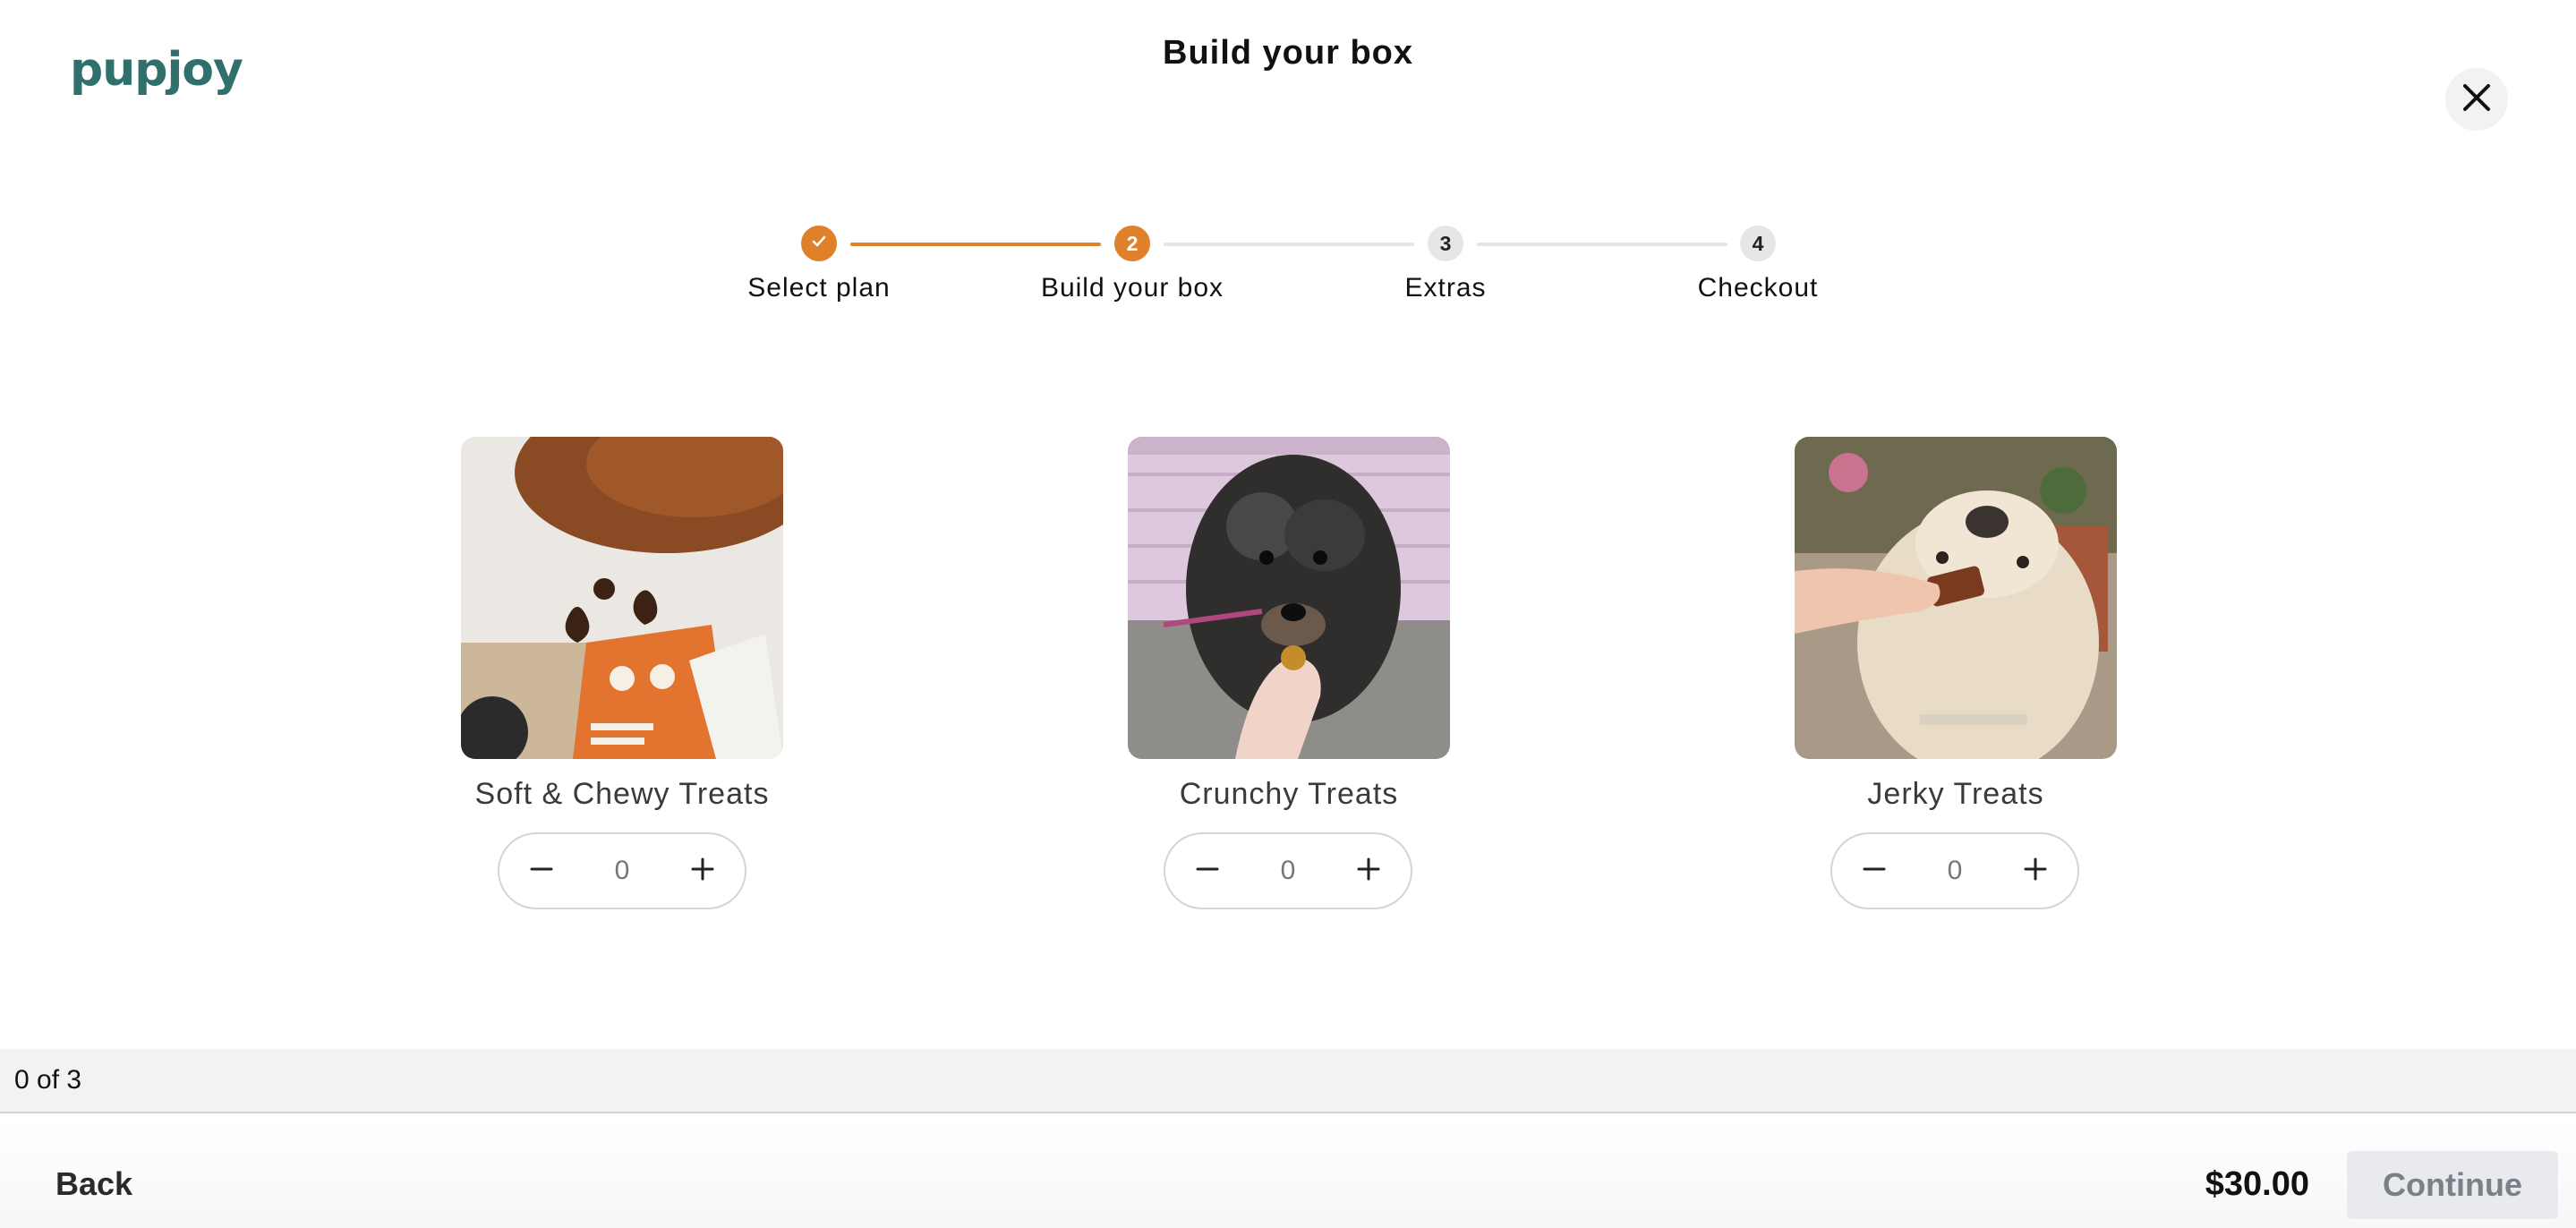  Describe the element at coordinates (622, 598) in the screenshot. I see `soft-chewy-treats-image` at that location.